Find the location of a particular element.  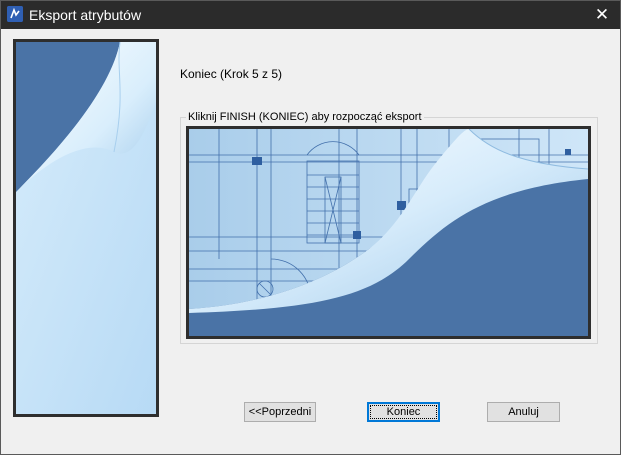

step-label: Koniec (Krok 5 z 5) is located at coordinates (231, 74).